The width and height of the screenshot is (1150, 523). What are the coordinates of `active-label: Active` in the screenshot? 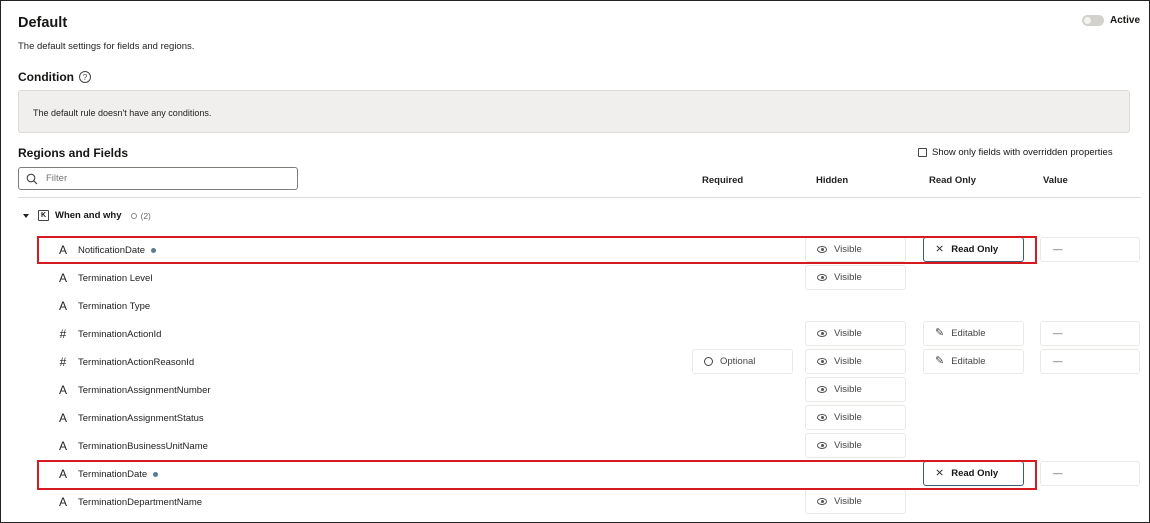 It's located at (1124, 20).